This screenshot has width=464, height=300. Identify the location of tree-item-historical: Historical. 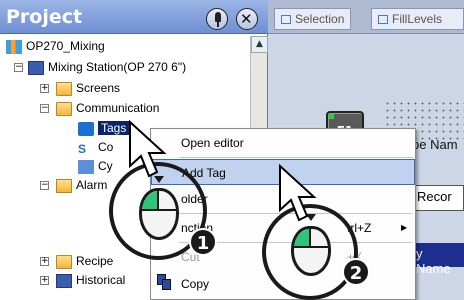
(90, 280).